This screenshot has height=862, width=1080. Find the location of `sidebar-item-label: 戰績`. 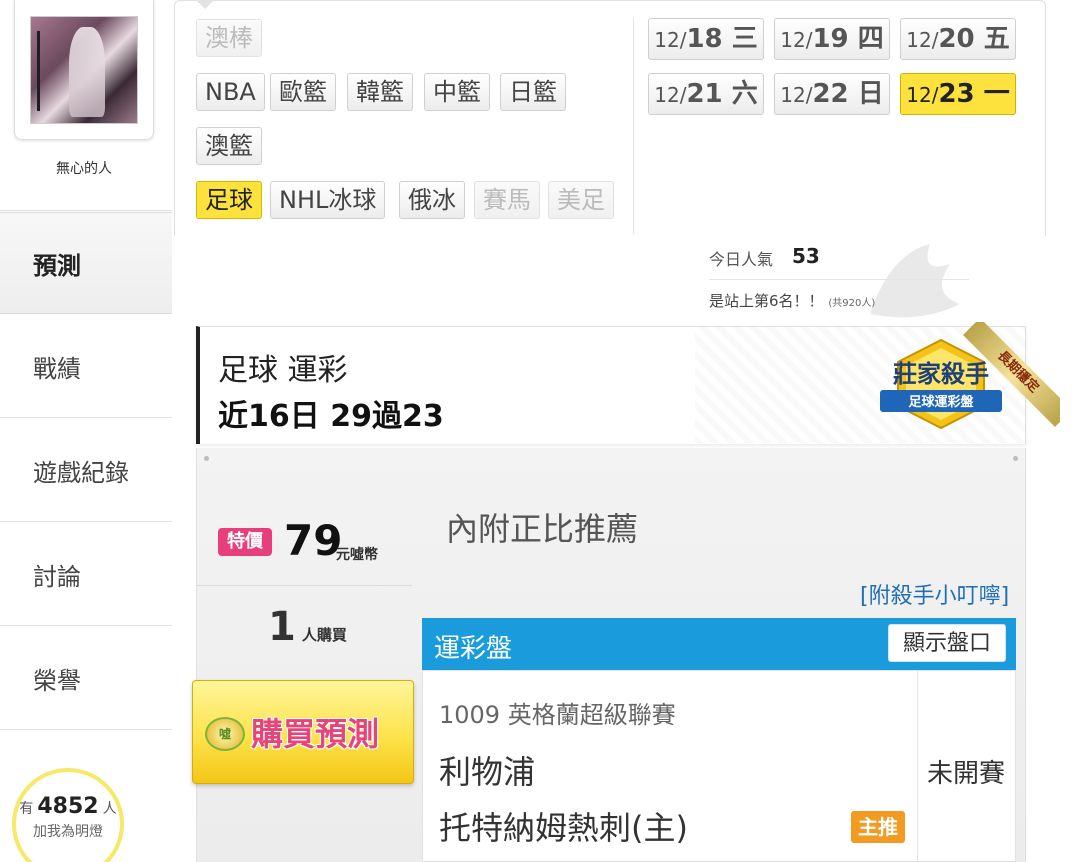

sidebar-item-label: 戰績 is located at coordinates (57, 369).